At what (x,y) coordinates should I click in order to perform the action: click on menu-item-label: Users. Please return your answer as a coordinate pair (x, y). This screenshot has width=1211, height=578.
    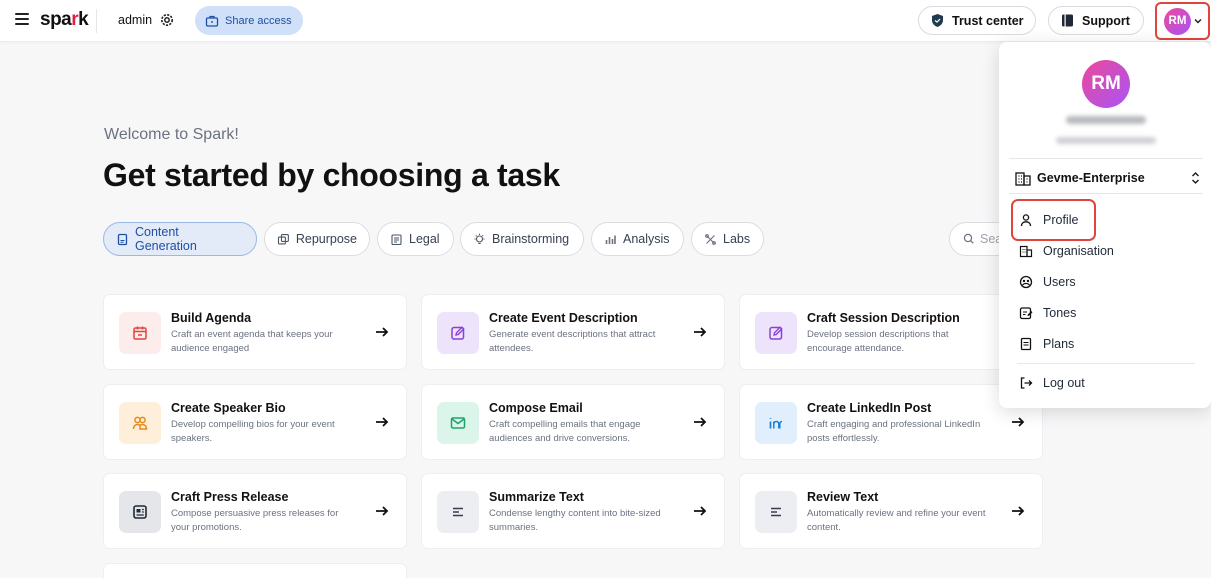
    Looking at the image, I should click on (1059, 282).